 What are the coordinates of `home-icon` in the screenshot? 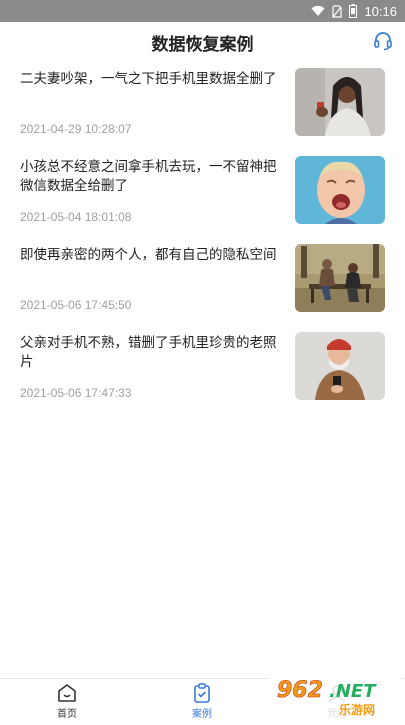 It's located at (67, 693).